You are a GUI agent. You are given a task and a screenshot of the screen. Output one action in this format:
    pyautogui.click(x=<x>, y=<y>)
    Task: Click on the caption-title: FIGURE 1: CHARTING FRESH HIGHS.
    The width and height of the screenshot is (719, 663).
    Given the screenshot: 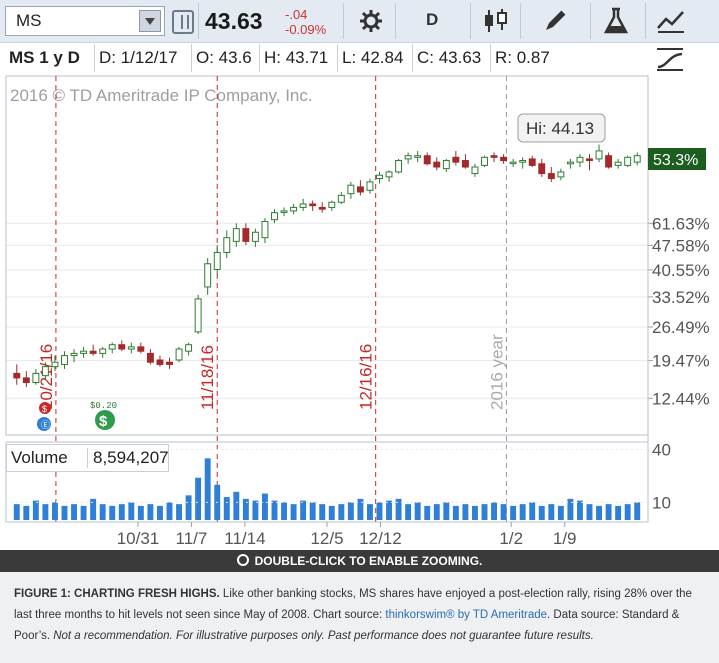 What is the action you would take?
    pyautogui.click(x=117, y=594)
    